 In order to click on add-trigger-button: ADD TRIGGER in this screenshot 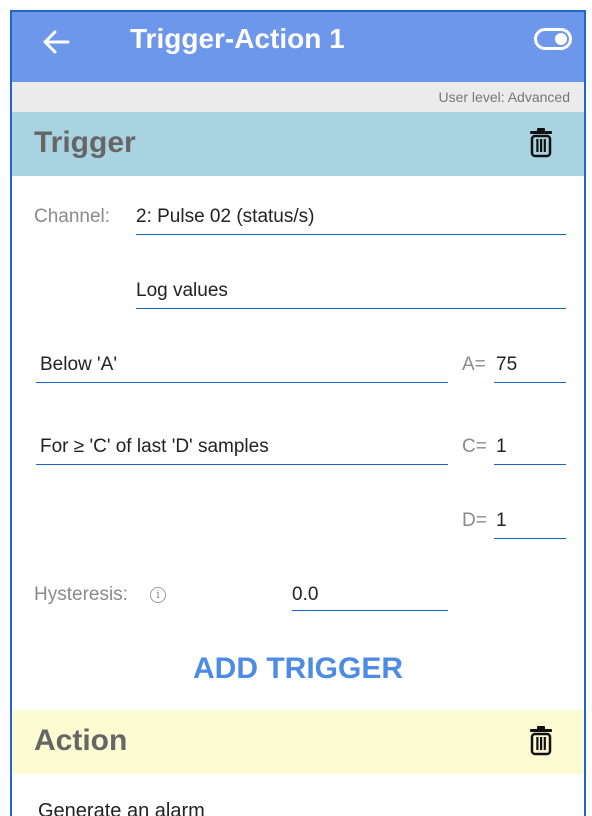, I will do `click(298, 669)`.